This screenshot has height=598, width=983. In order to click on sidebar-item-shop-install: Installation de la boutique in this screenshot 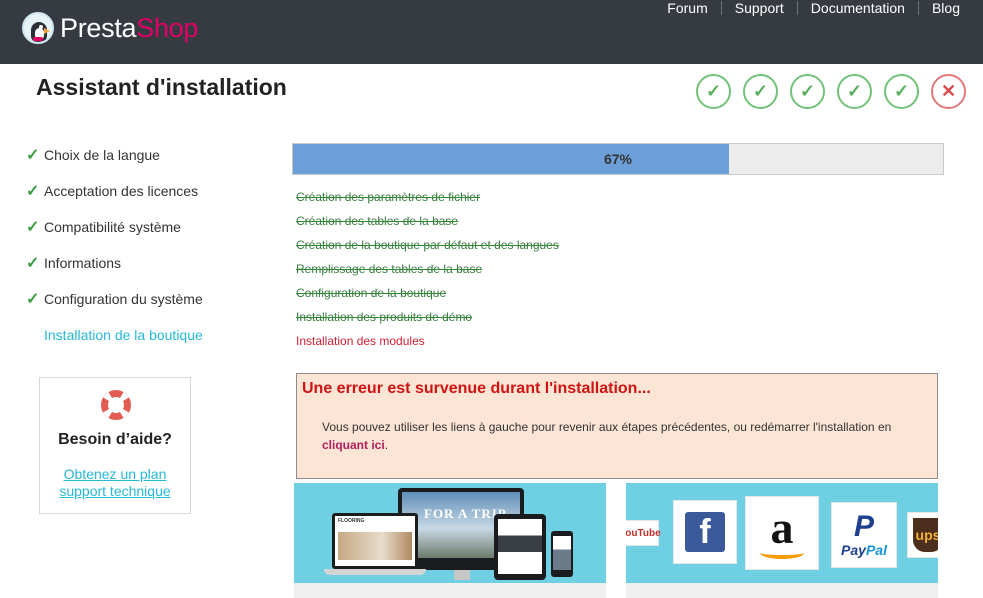, I will do `click(146, 335)`.